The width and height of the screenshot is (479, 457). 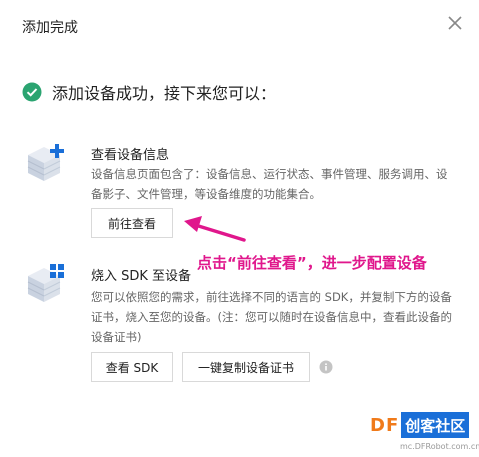 What do you see at coordinates (164, 93) in the screenshot?
I see `success-message: 添加设备成功，接下来您可以：` at bounding box center [164, 93].